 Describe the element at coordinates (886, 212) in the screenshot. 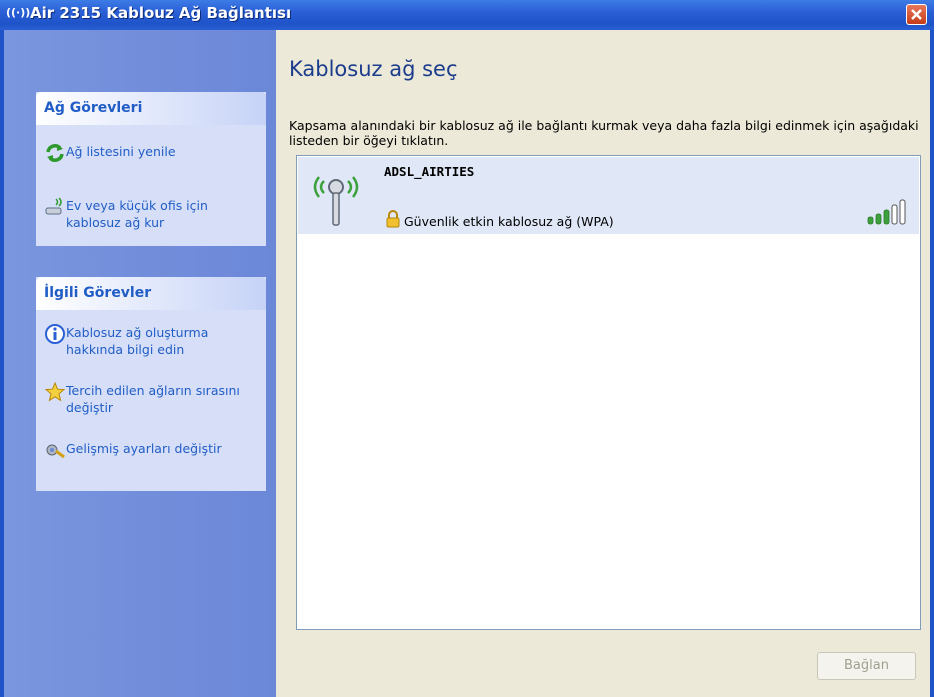

I see `signal-strength-icon` at that location.